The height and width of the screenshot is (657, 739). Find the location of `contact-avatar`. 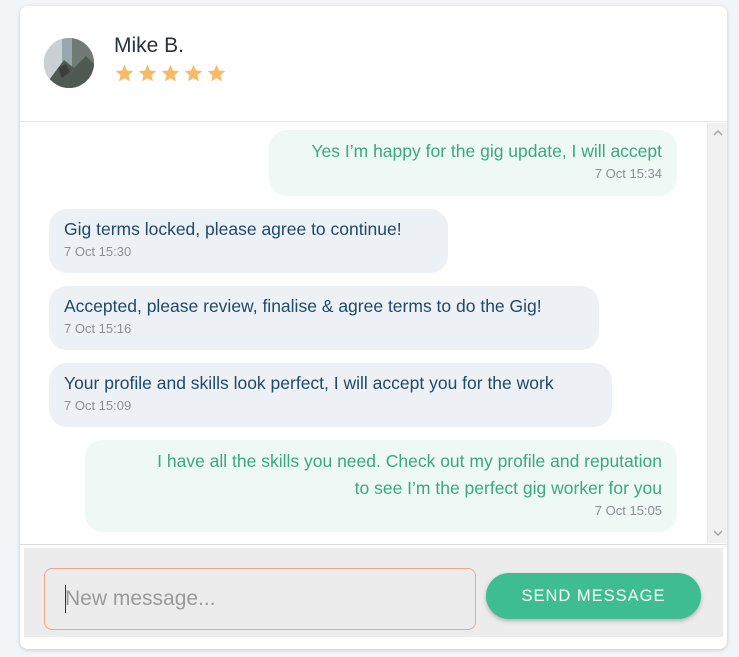

contact-avatar is located at coordinates (69, 63).